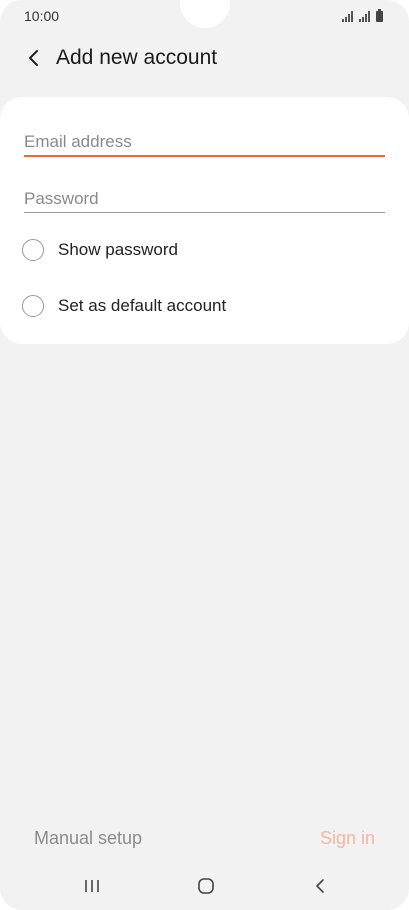 The width and height of the screenshot is (409, 910). I want to click on default-account-option: Set as default account, so click(124, 306).